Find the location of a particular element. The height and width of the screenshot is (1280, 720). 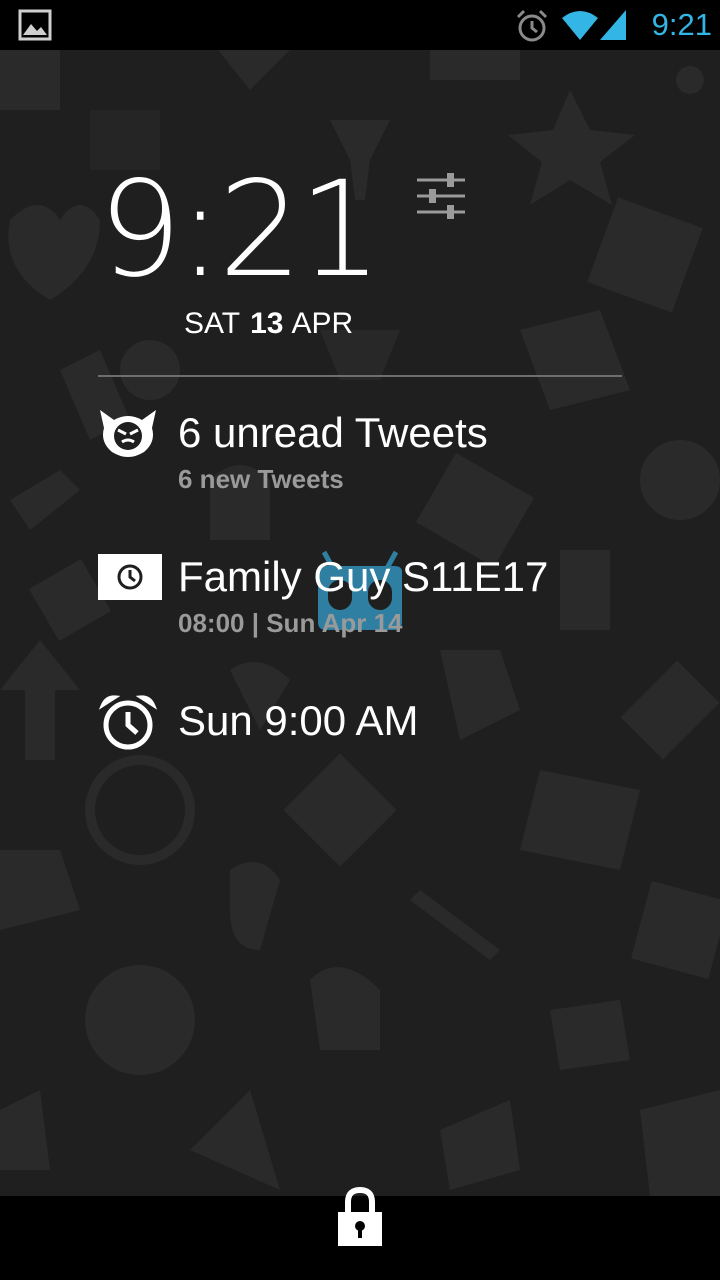

wifi-icon is located at coordinates (580, 25).